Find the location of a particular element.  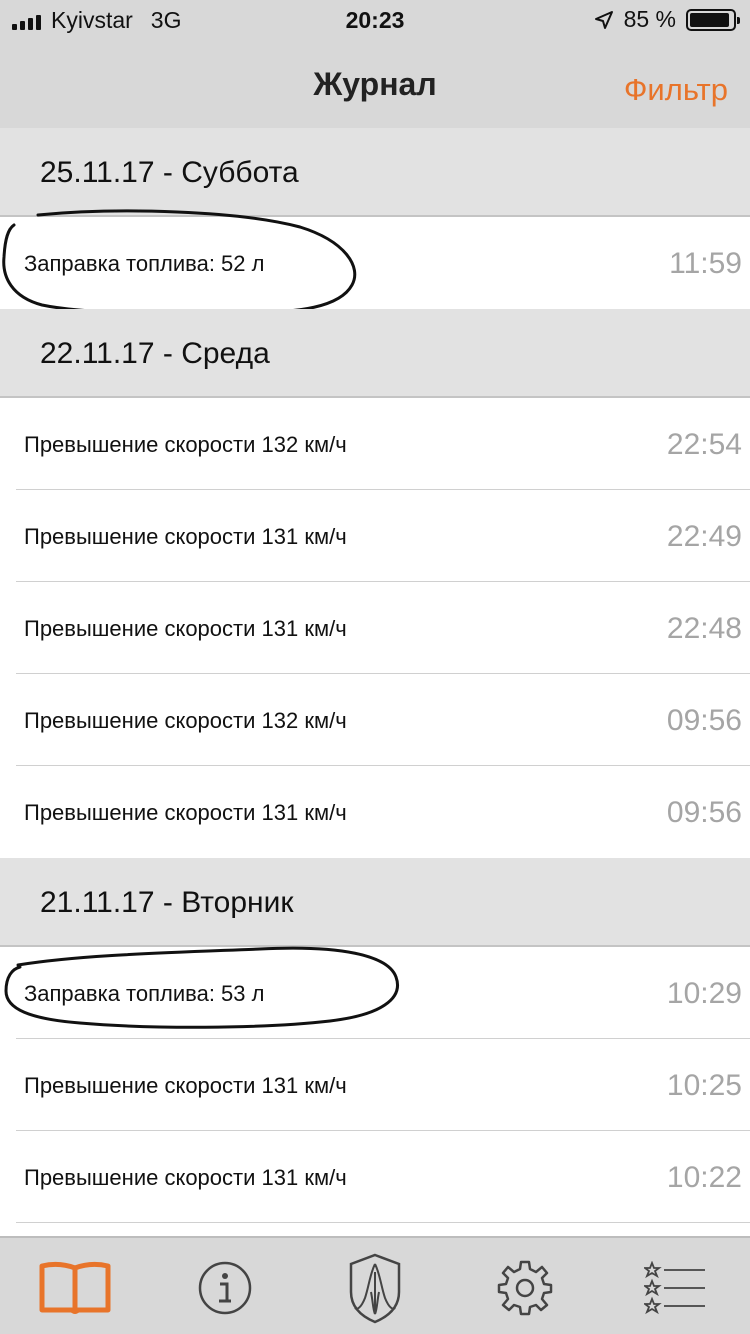

tab-bar is located at coordinates (375, 1285).